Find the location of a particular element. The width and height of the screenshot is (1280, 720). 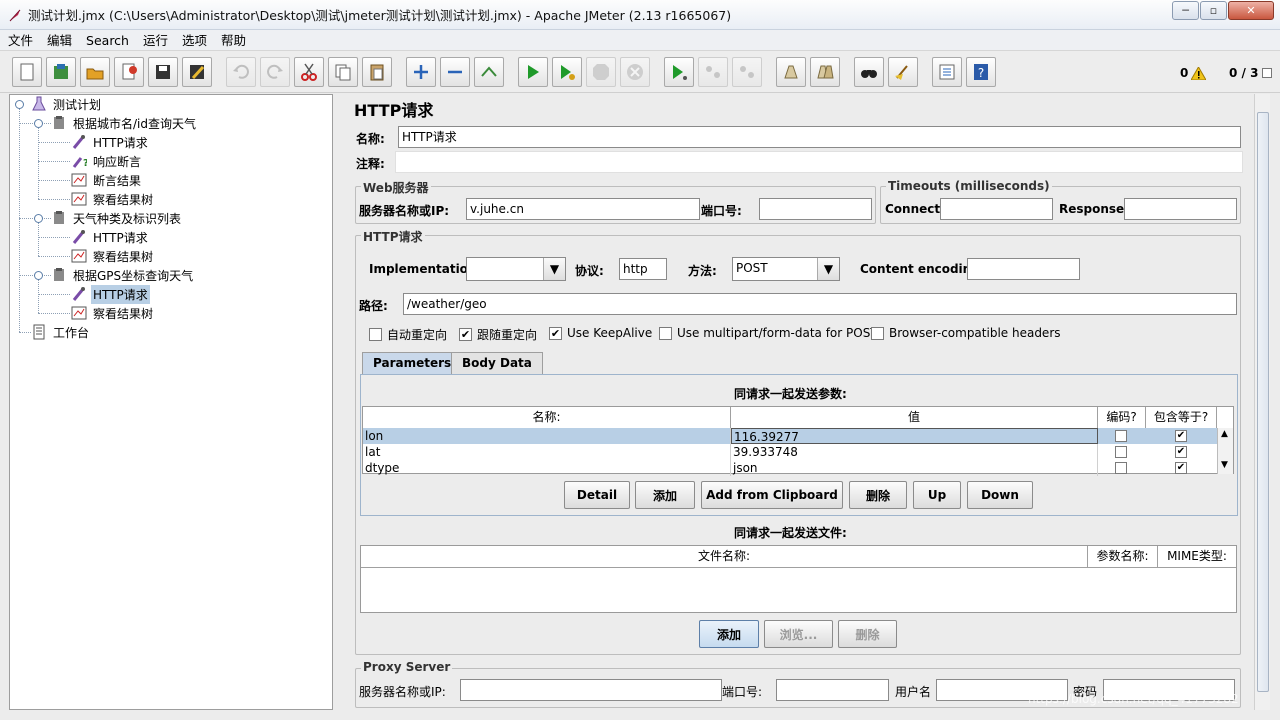

down-button: Down is located at coordinates (1000, 495).